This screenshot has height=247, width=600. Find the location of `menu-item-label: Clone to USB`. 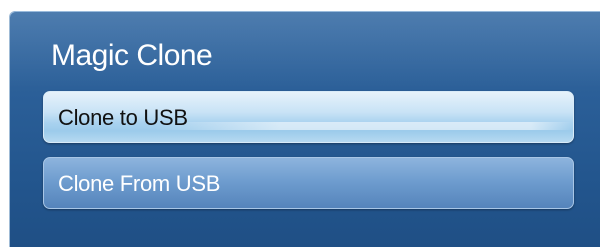

menu-item-label: Clone to USB is located at coordinates (123, 117).